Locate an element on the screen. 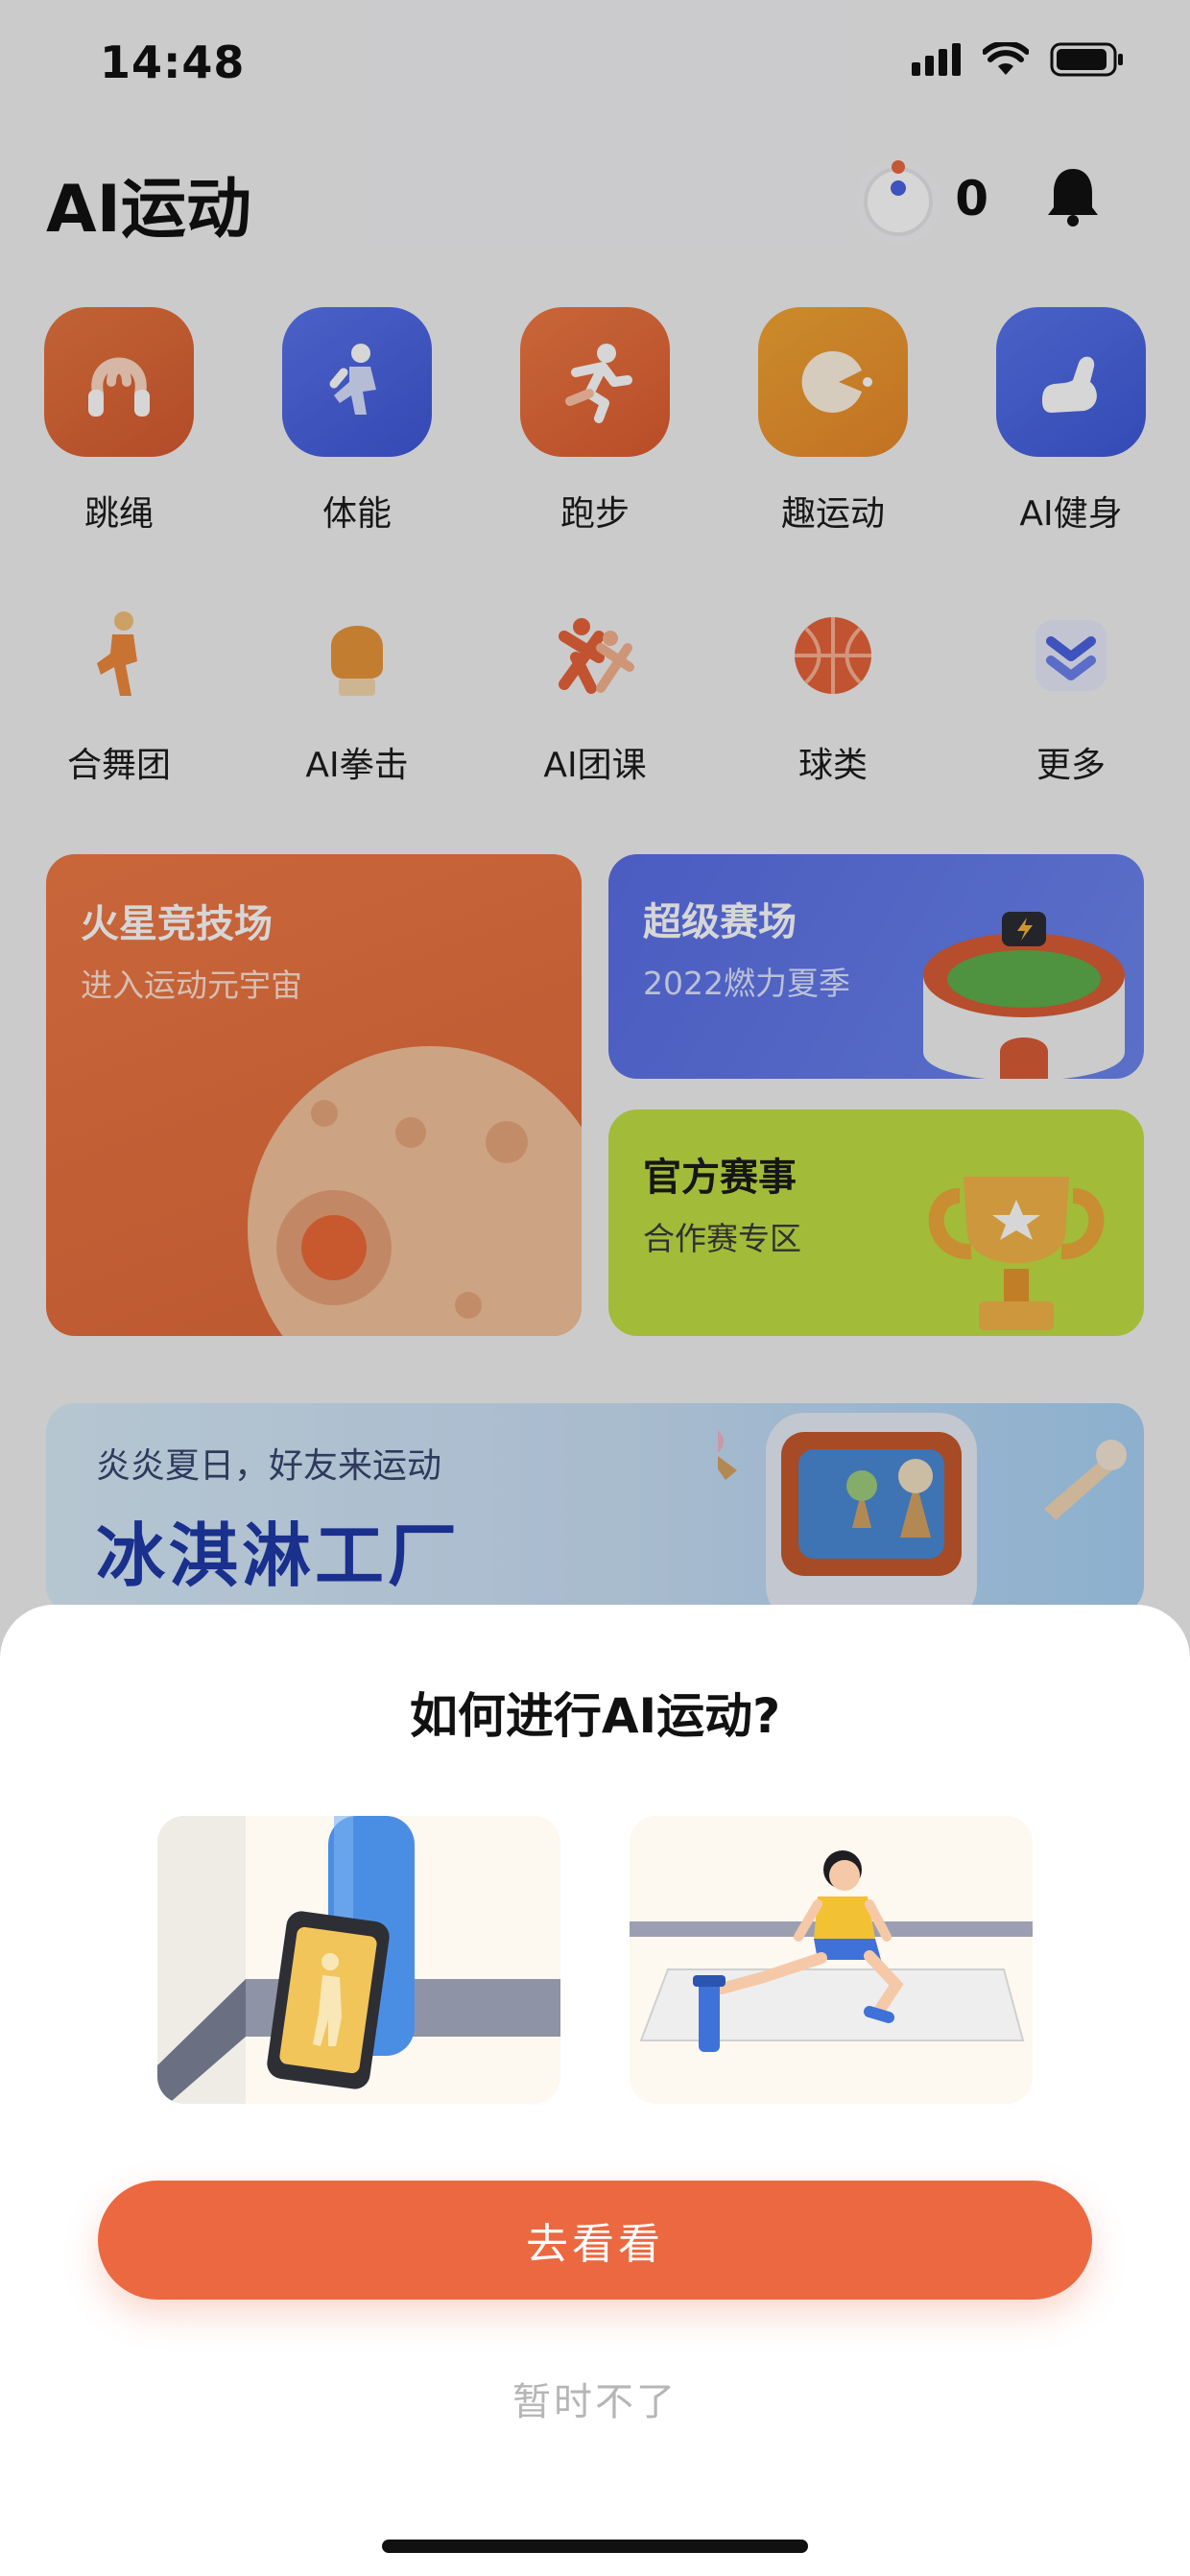  not-now-button: 暂时不了 is located at coordinates (595, 2398).